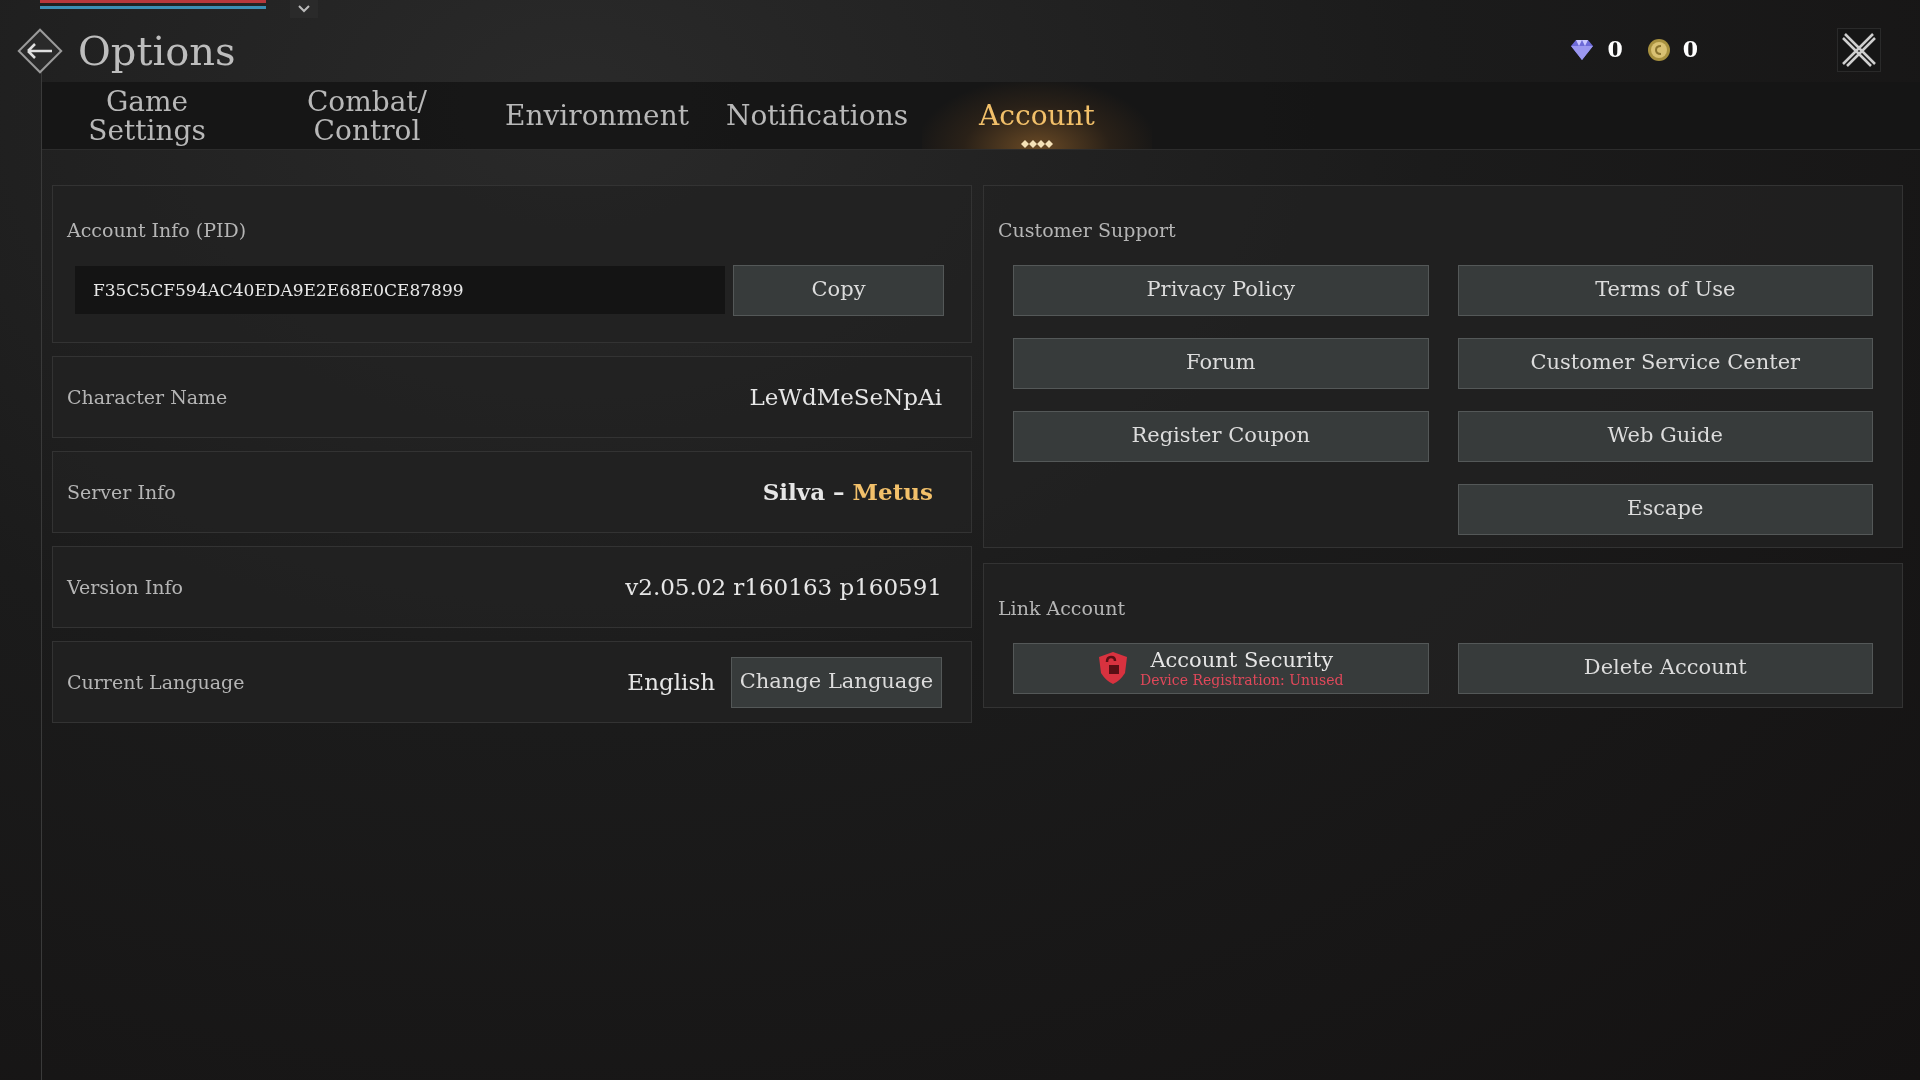  I want to click on support-button: Register Coupon, so click(1221, 436).